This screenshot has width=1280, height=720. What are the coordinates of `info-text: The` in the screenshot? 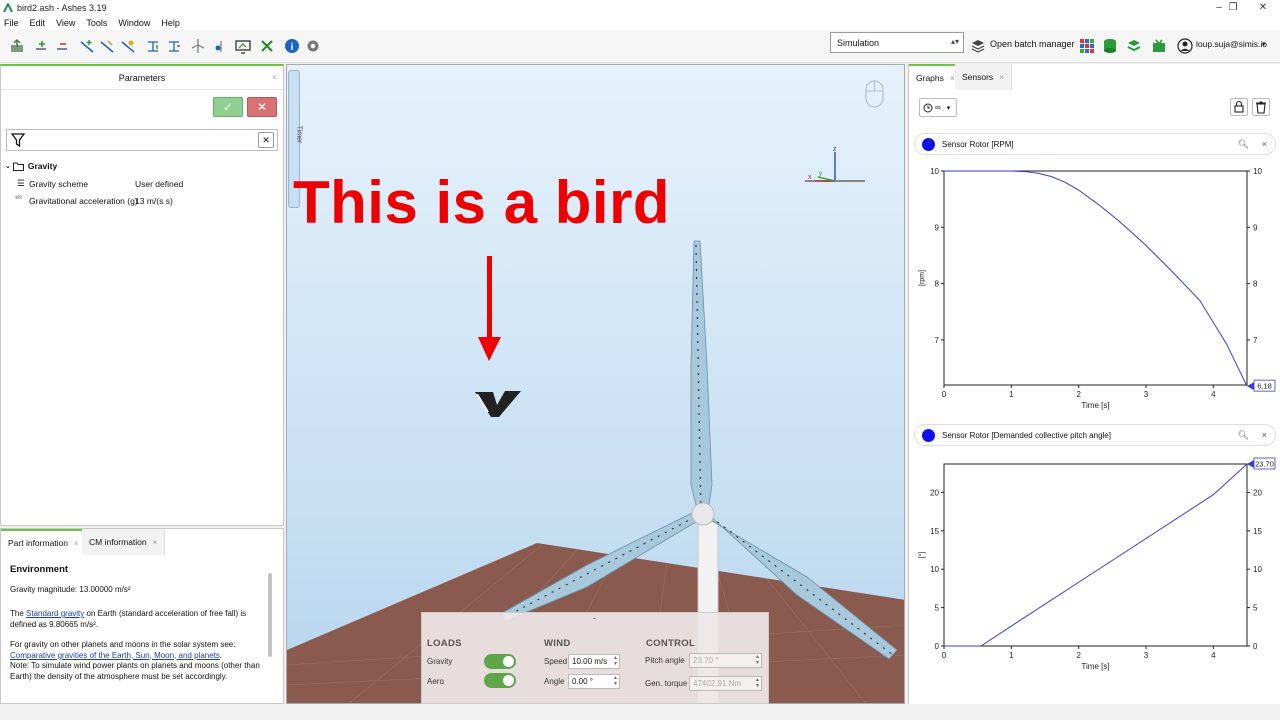 It's located at (18, 613).